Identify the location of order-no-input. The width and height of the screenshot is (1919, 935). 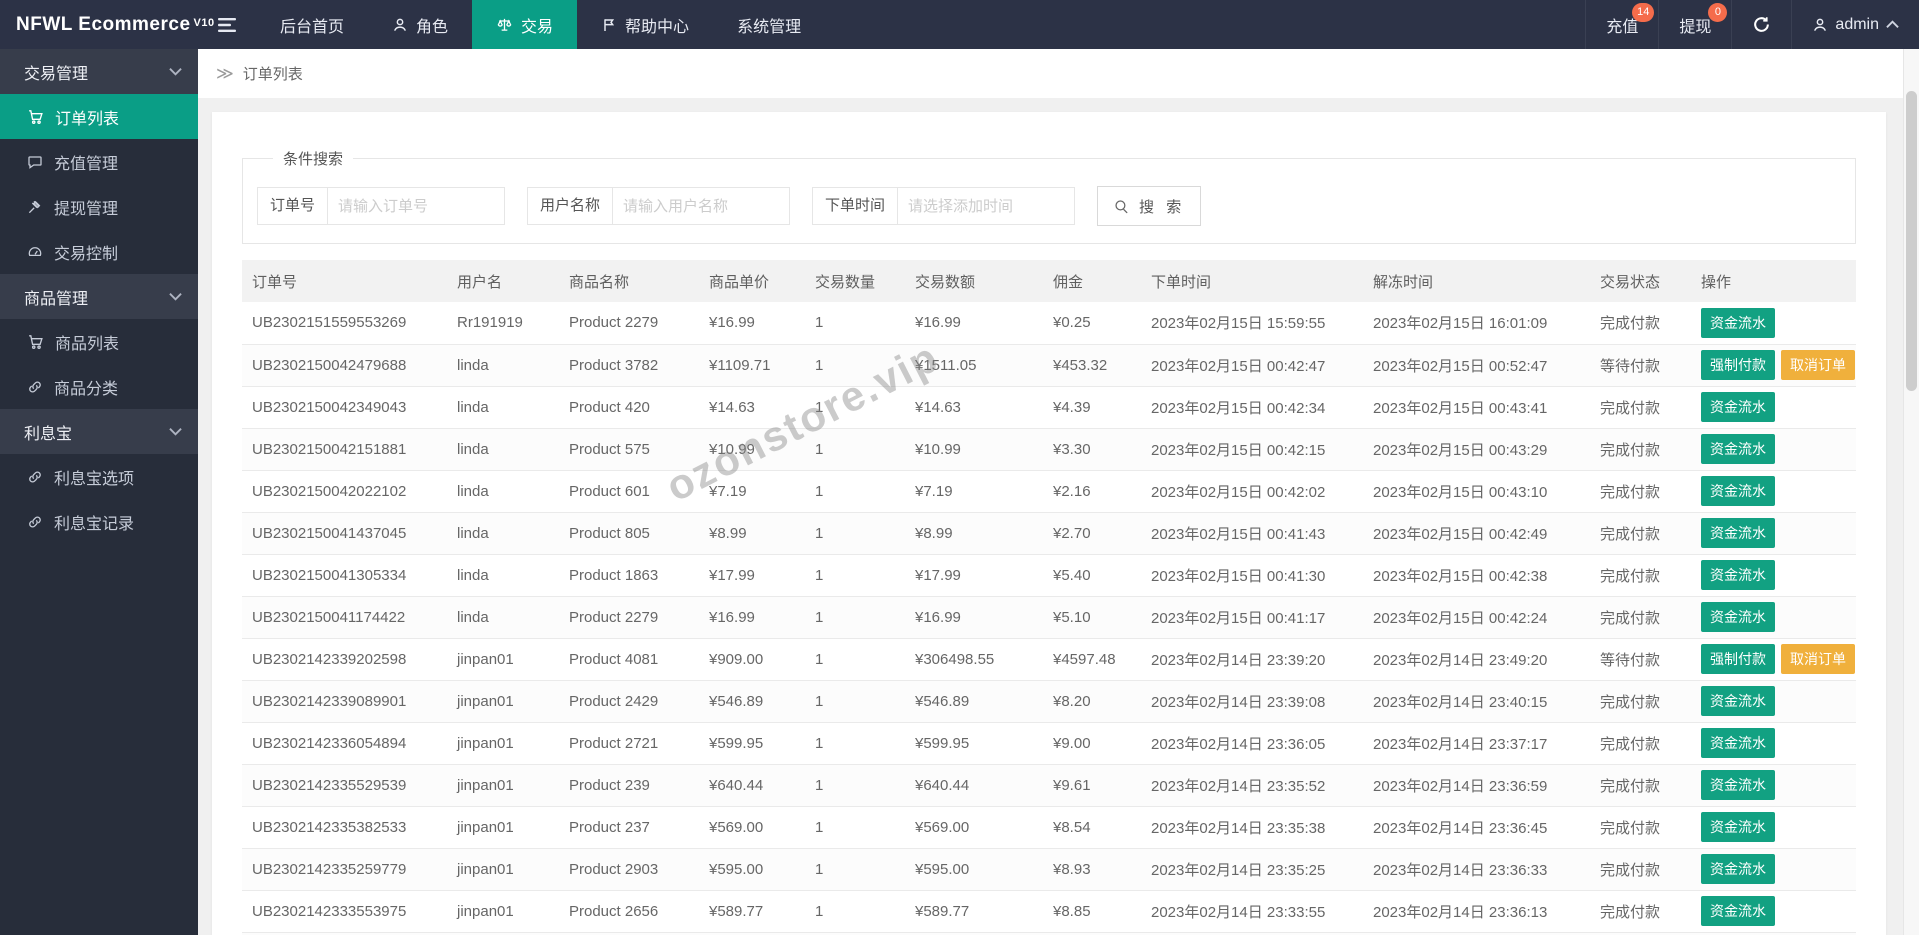
(416, 206).